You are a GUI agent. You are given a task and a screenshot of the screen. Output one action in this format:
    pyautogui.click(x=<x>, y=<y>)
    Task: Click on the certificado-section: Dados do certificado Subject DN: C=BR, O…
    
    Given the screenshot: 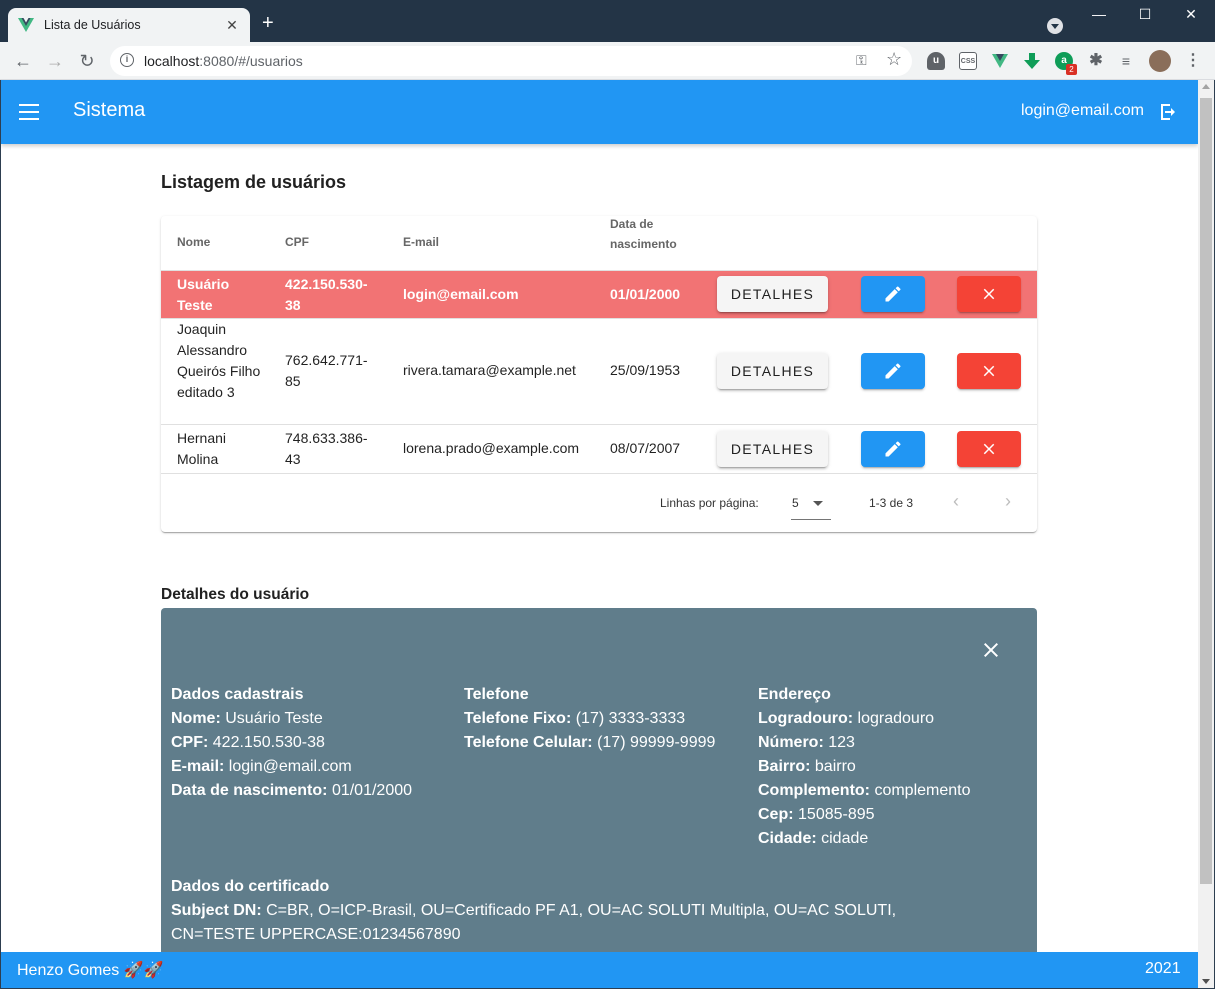 What is the action you would take?
    pyautogui.click(x=561, y=911)
    